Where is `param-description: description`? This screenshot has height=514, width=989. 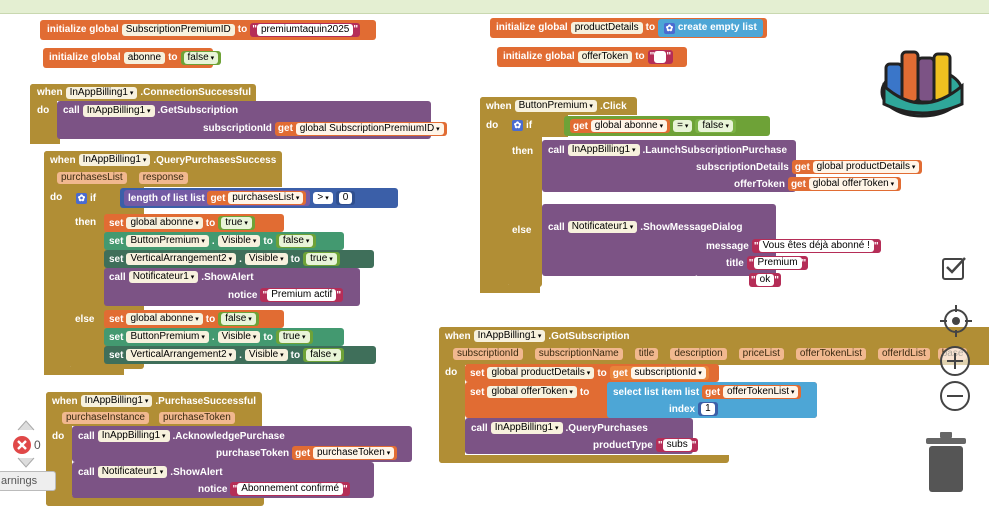 param-description: description is located at coordinates (698, 354).